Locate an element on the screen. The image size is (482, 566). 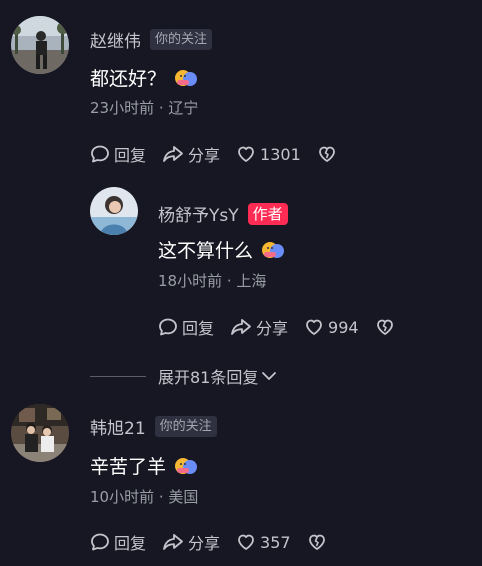
comment-actions: 回复 分享 357 is located at coordinates (216, 542).